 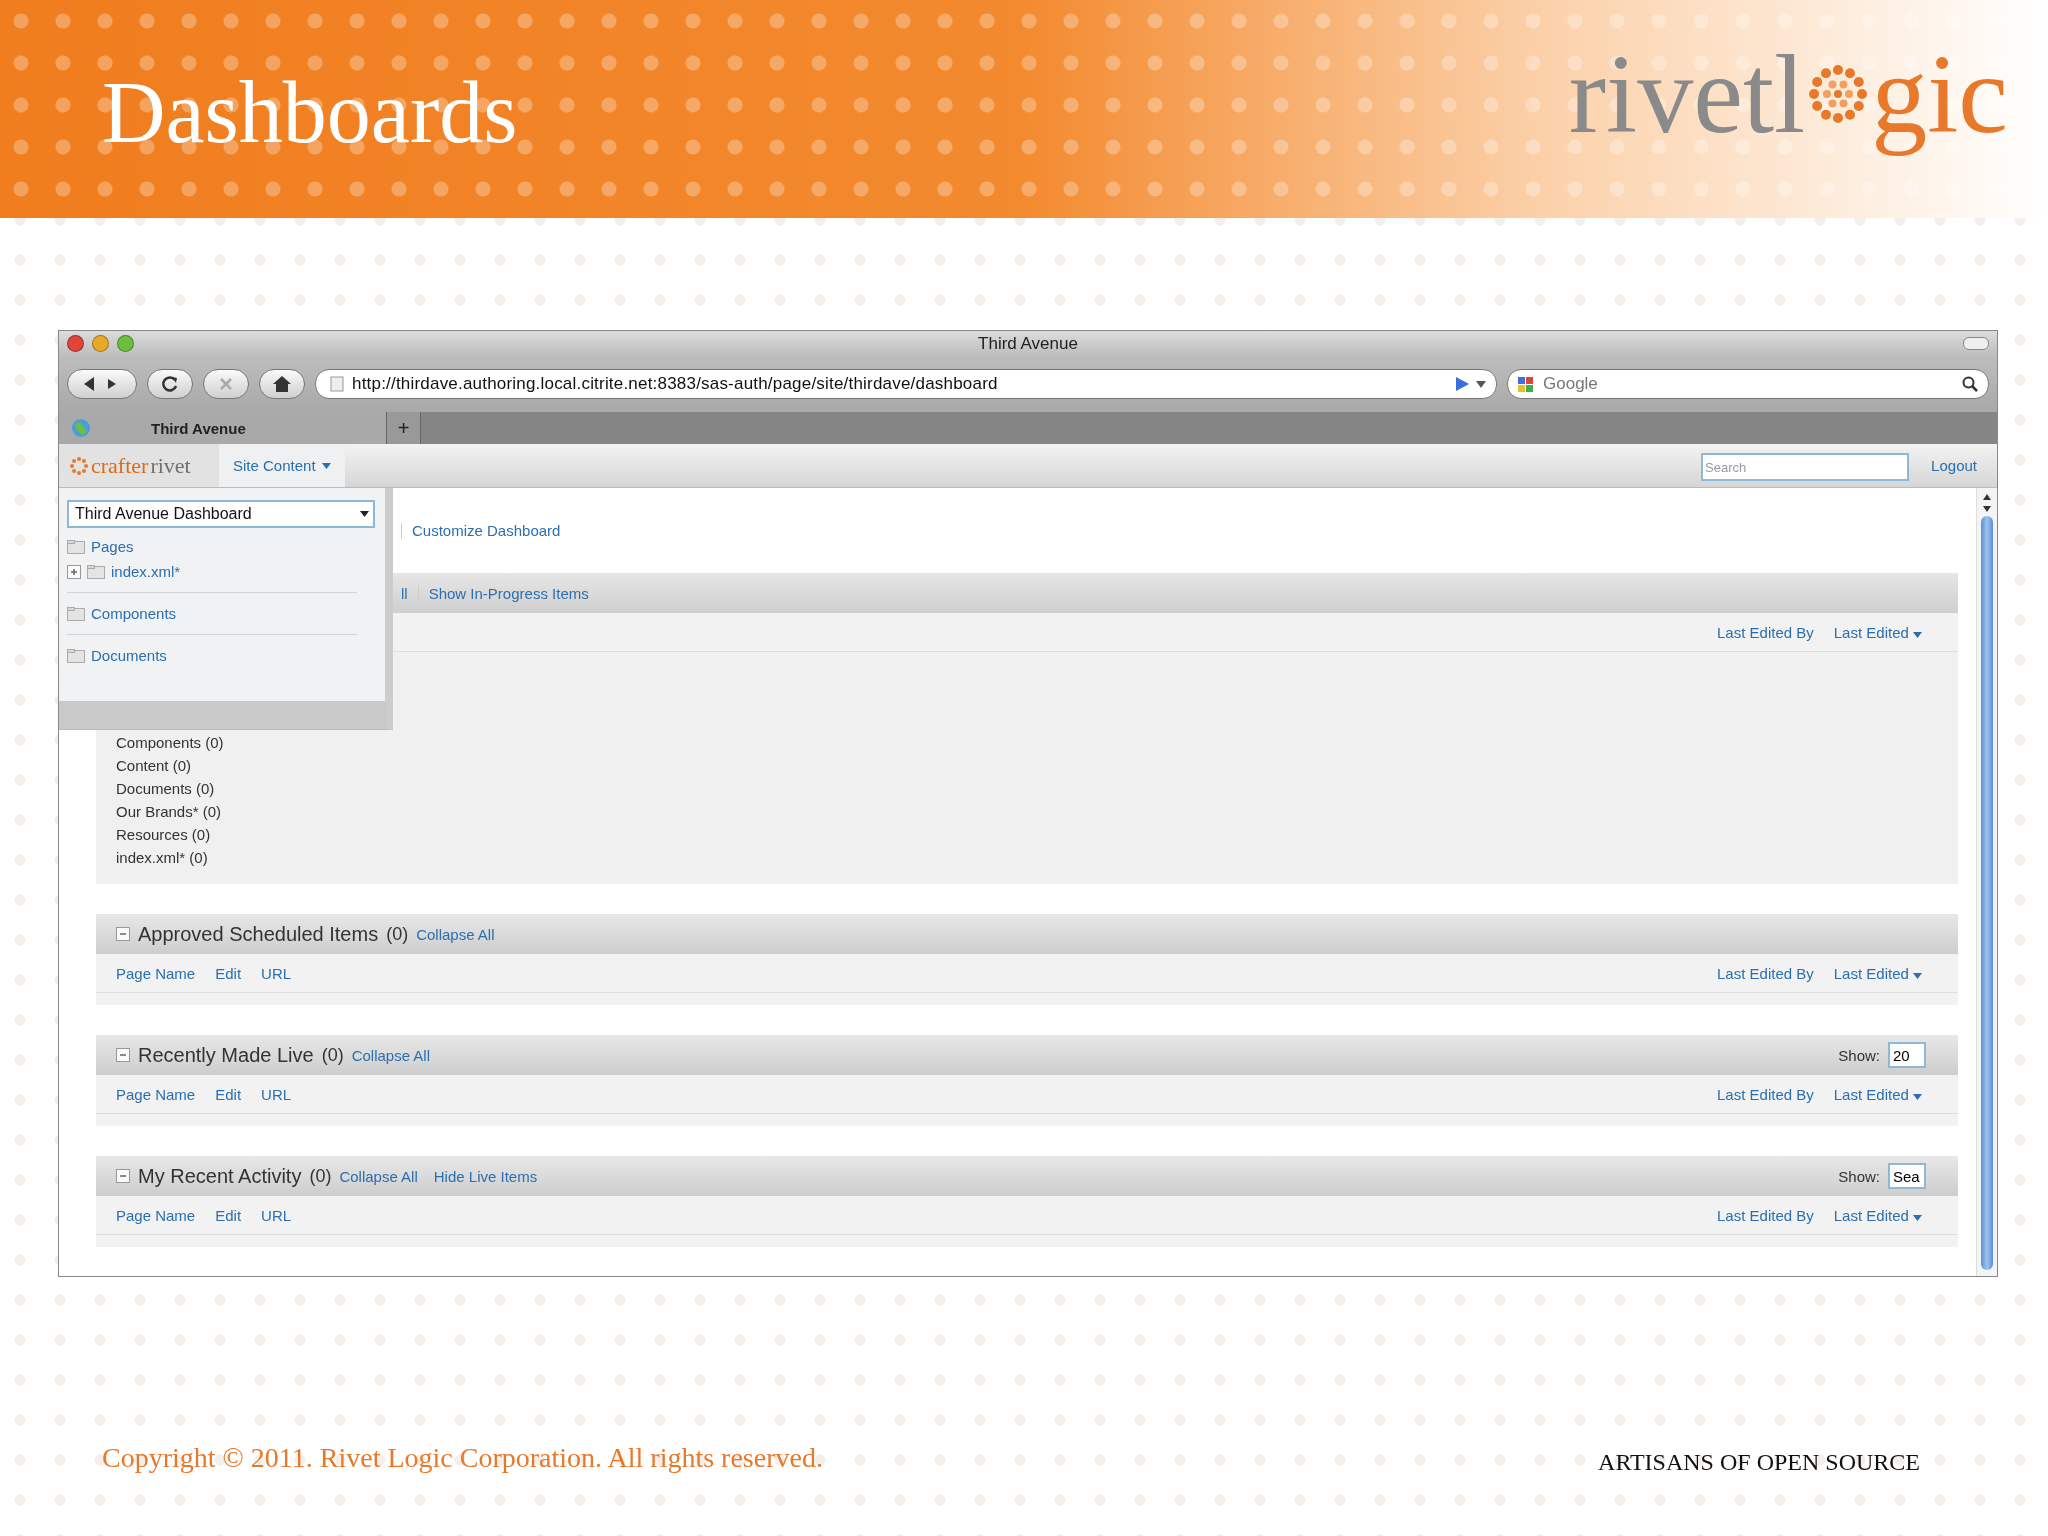 What do you see at coordinates (74, 571) in the screenshot?
I see `expand-icon` at bounding box center [74, 571].